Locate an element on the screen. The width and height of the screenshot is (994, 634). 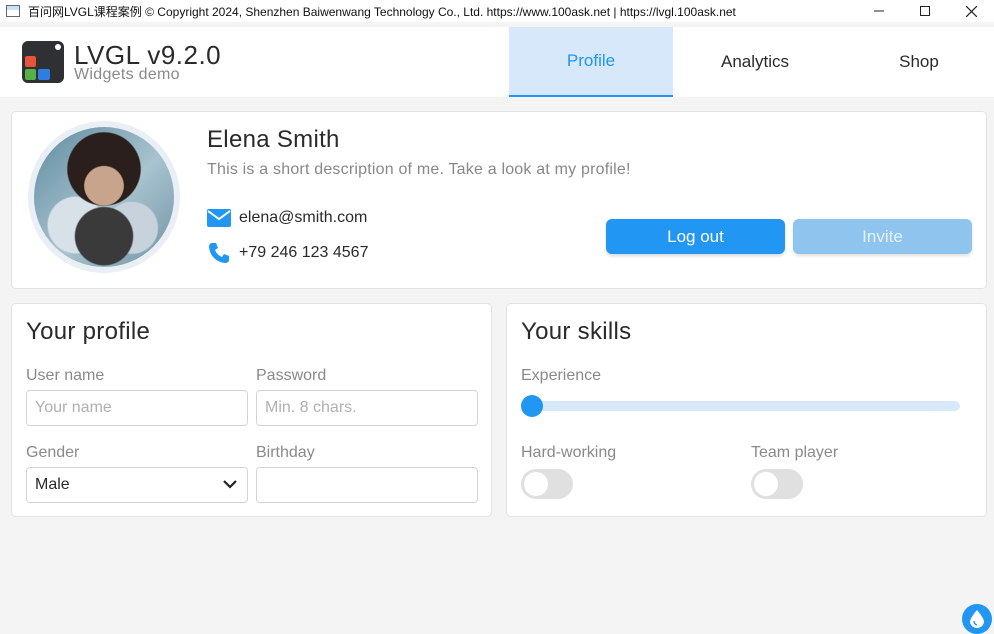
tab-profile: Profile is located at coordinates (591, 62).